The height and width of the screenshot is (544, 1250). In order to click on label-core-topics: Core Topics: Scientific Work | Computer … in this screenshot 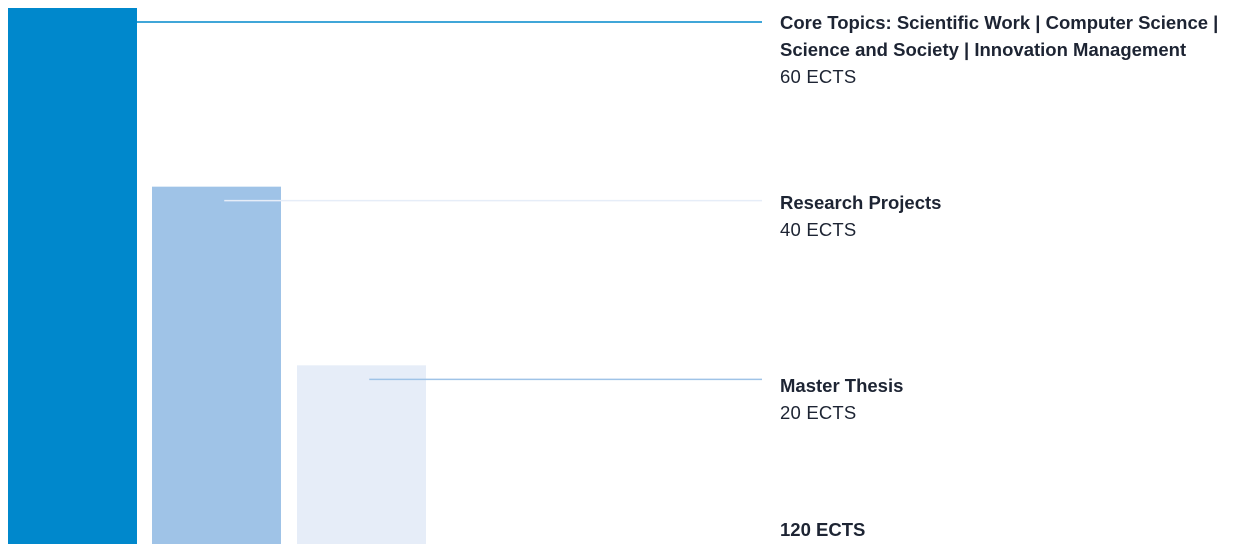, I will do `click(1011, 49)`.